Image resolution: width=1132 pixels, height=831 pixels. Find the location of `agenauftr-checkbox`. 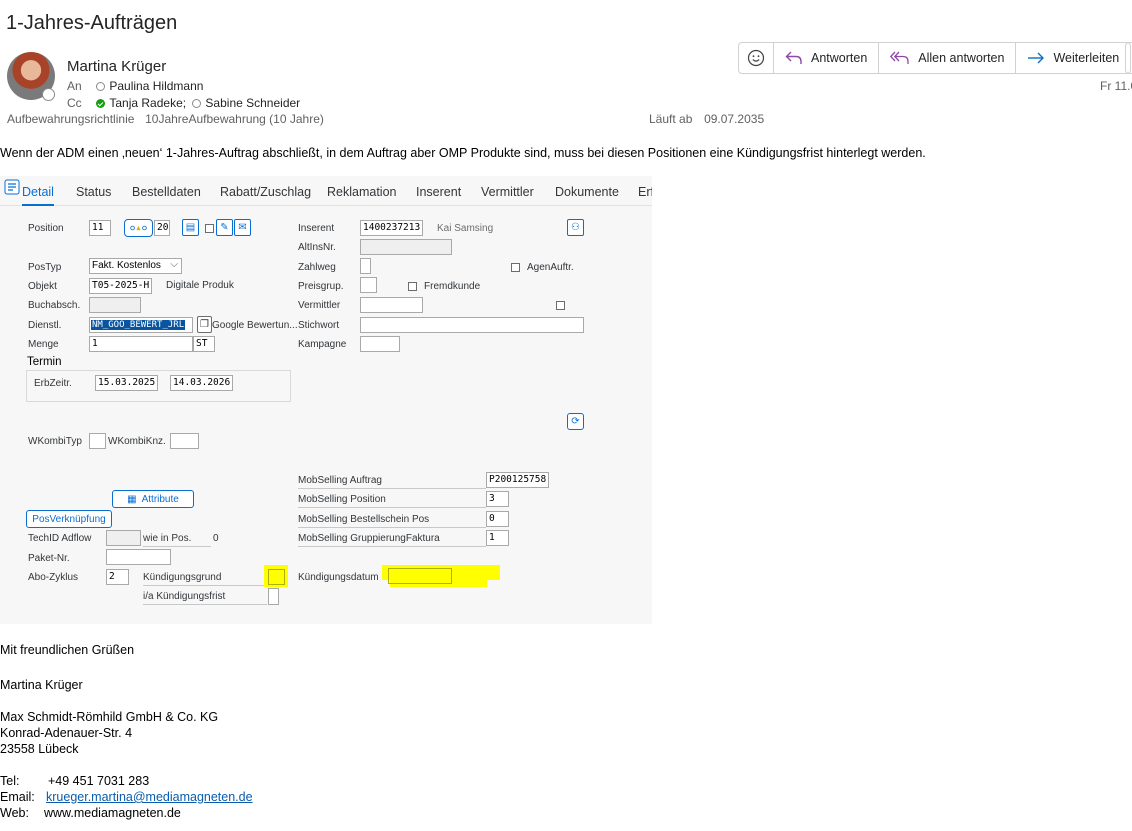

agenauftr-checkbox is located at coordinates (515, 267).